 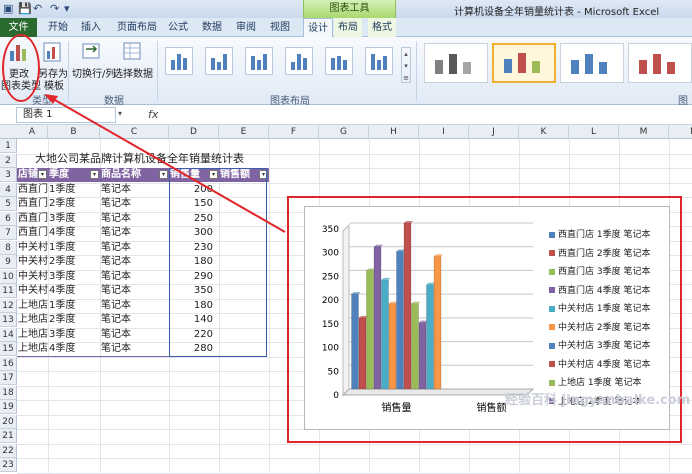 What do you see at coordinates (599, 309) in the screenshot?
I see `legend-item: 中关村店 1季度 笔记本` at bounding box center [599, 309].